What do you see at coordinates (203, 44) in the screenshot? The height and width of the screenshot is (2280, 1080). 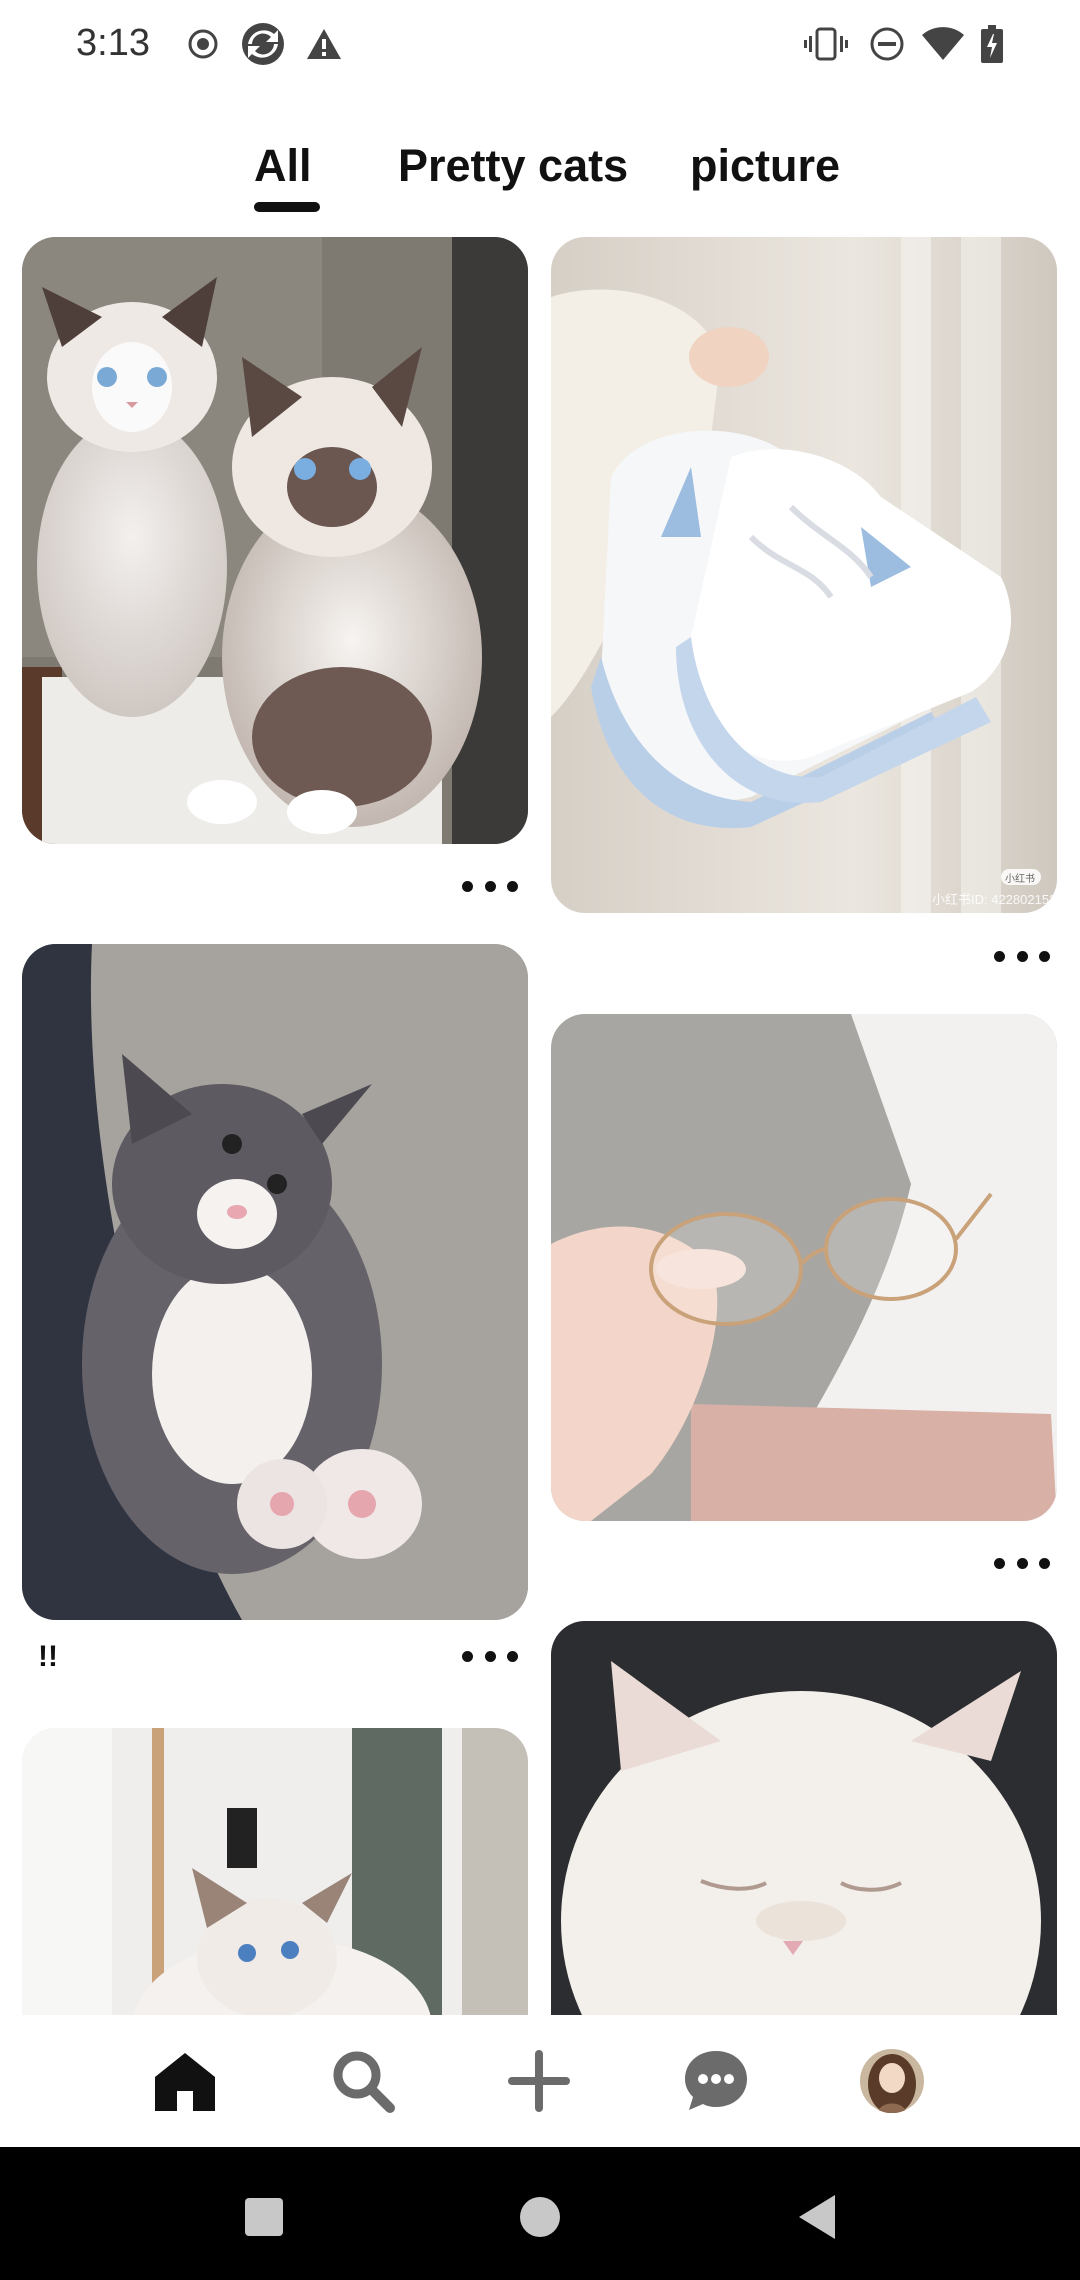 I see `record-icon` at bounding box center [203, 44].